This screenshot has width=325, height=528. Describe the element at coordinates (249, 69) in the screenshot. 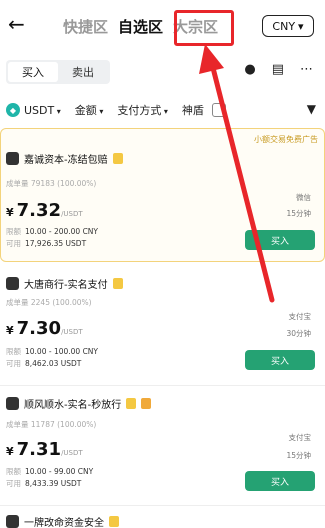

I see `notification-icon: ●` at that location.